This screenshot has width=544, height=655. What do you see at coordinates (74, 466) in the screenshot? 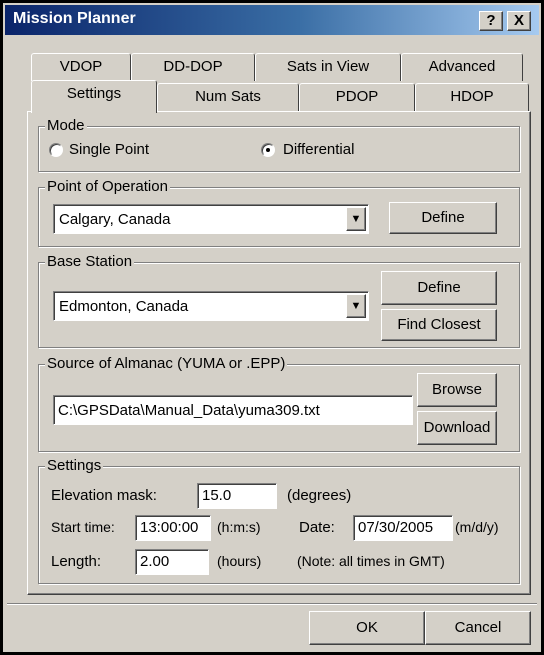
I see `settings-group-label: Settings` at bounding box center [74, 466].